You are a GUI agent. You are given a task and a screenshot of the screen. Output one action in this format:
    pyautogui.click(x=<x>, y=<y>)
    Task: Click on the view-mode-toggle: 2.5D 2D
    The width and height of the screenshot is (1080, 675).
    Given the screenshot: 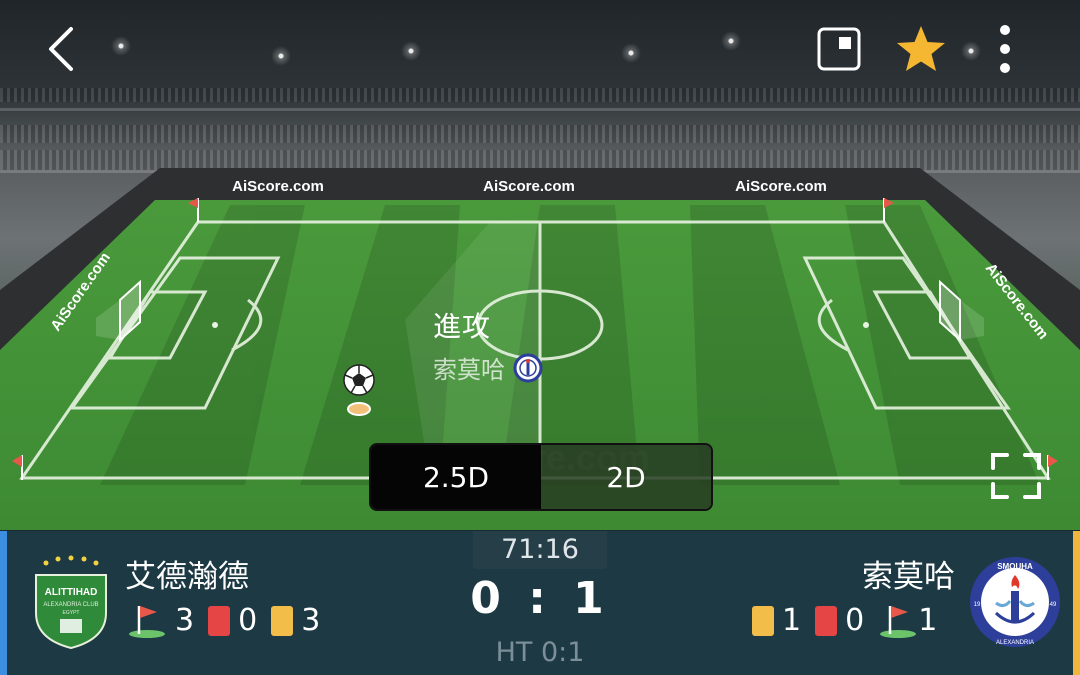 What is the action you would take?
    pyautogui.click(x=541, y=477)
    